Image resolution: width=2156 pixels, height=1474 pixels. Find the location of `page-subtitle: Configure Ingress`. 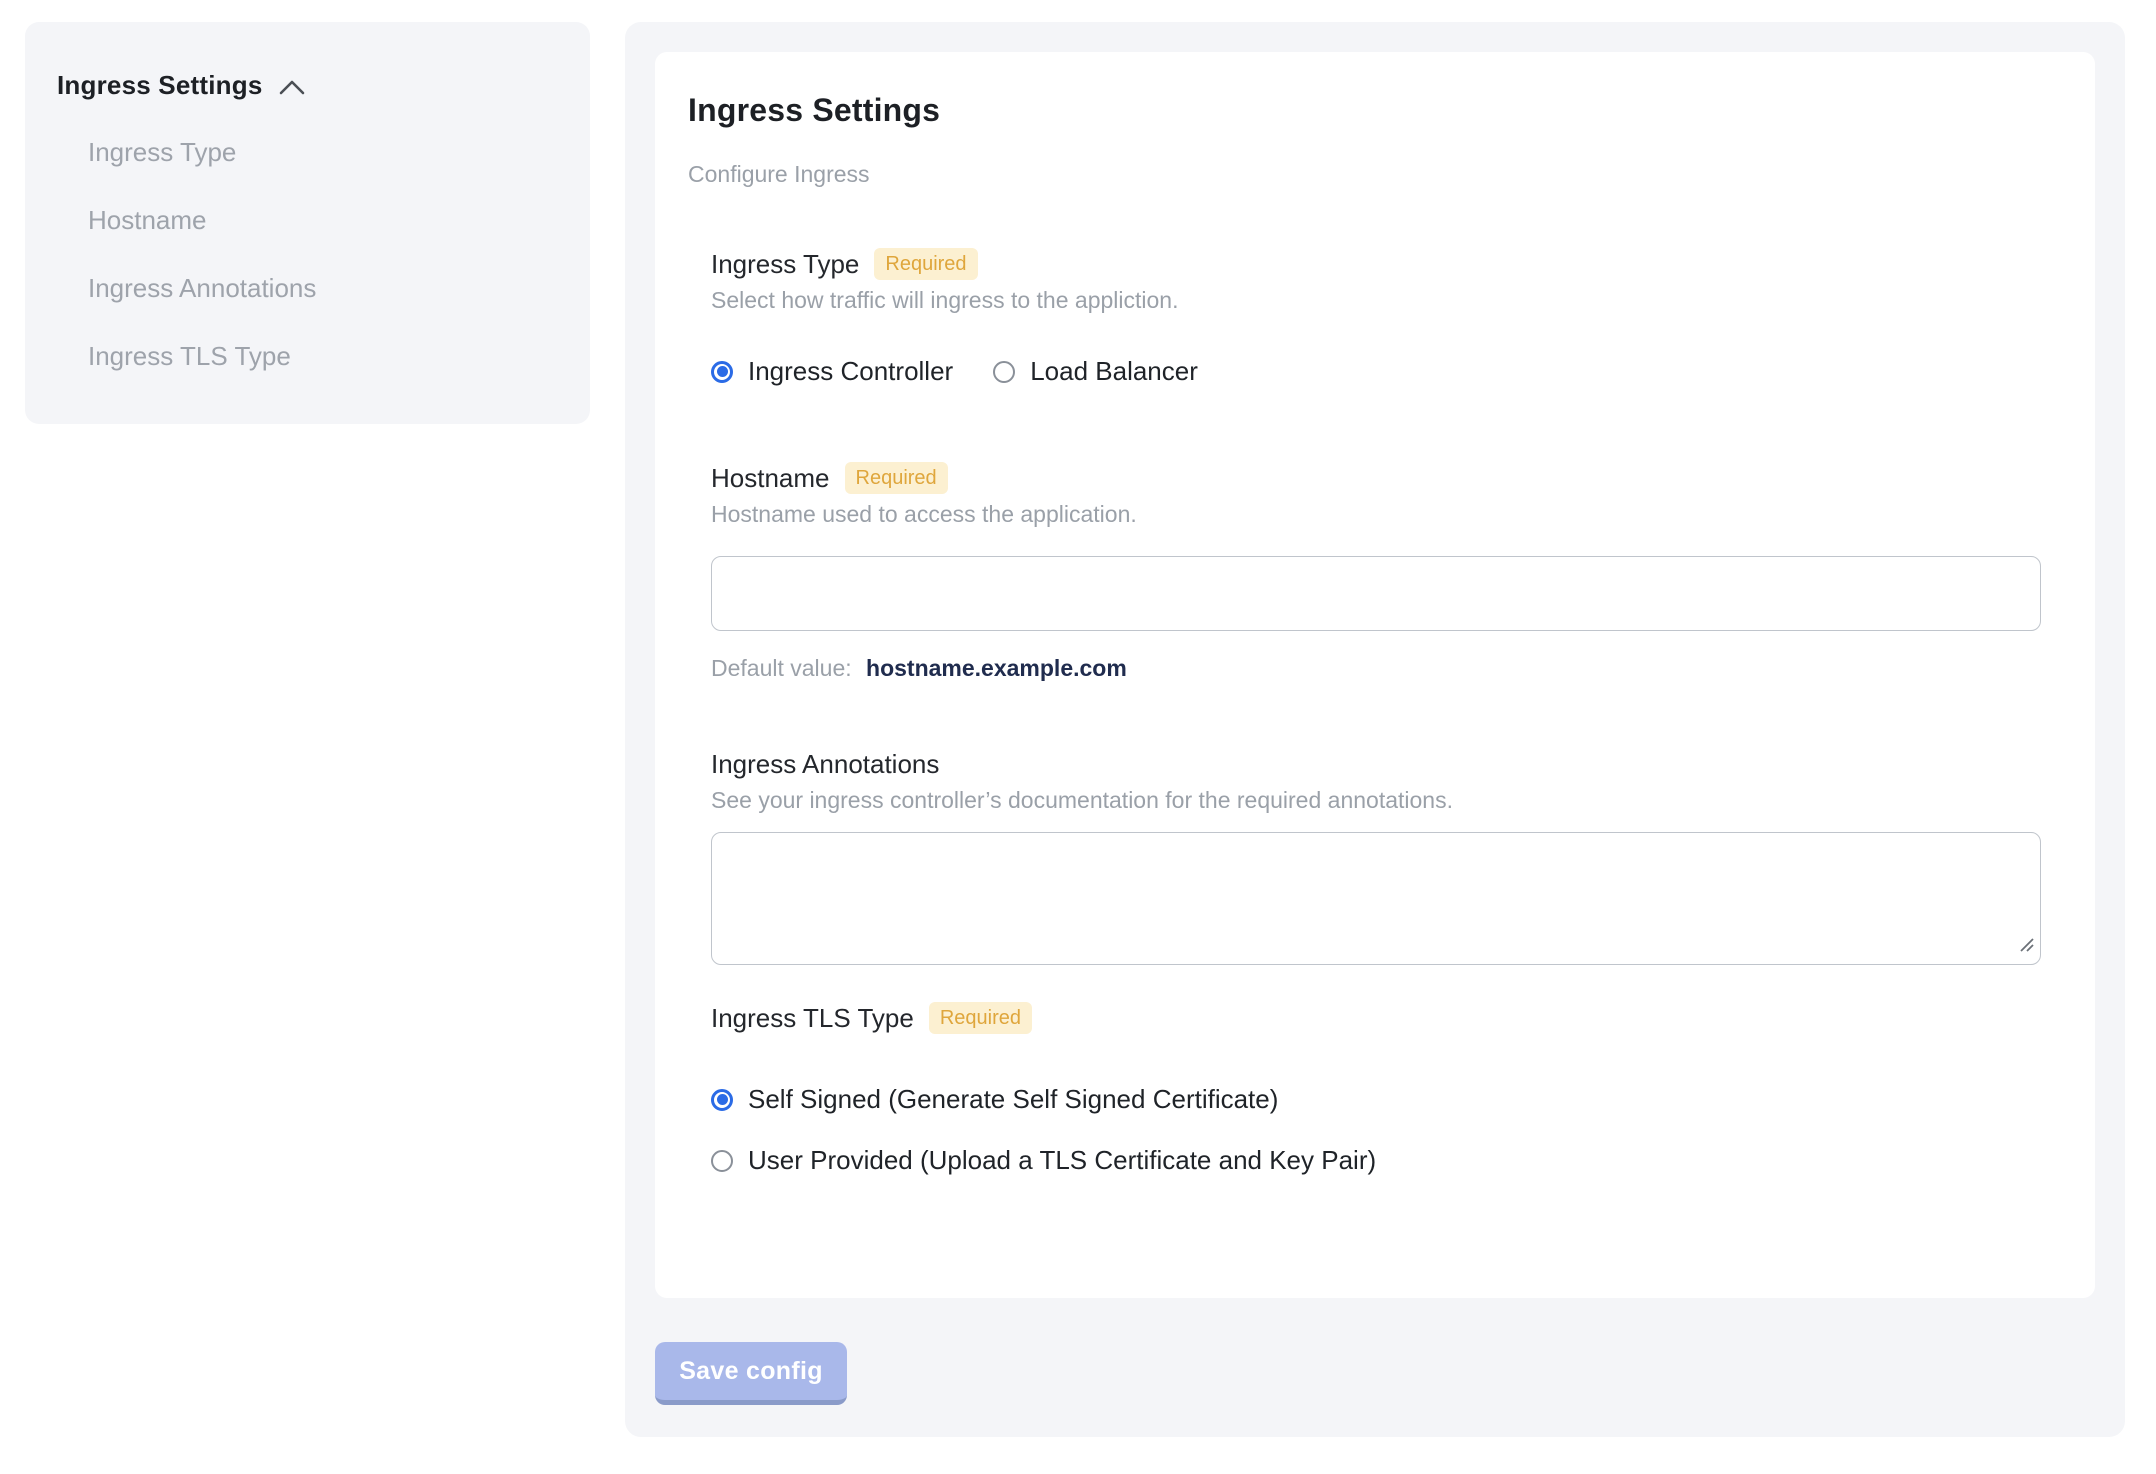

page-subtitle: Configure Ingress is located at coordinates (779, 174).